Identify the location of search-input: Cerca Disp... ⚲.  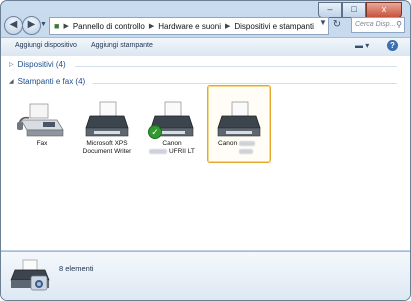
(378, 25).